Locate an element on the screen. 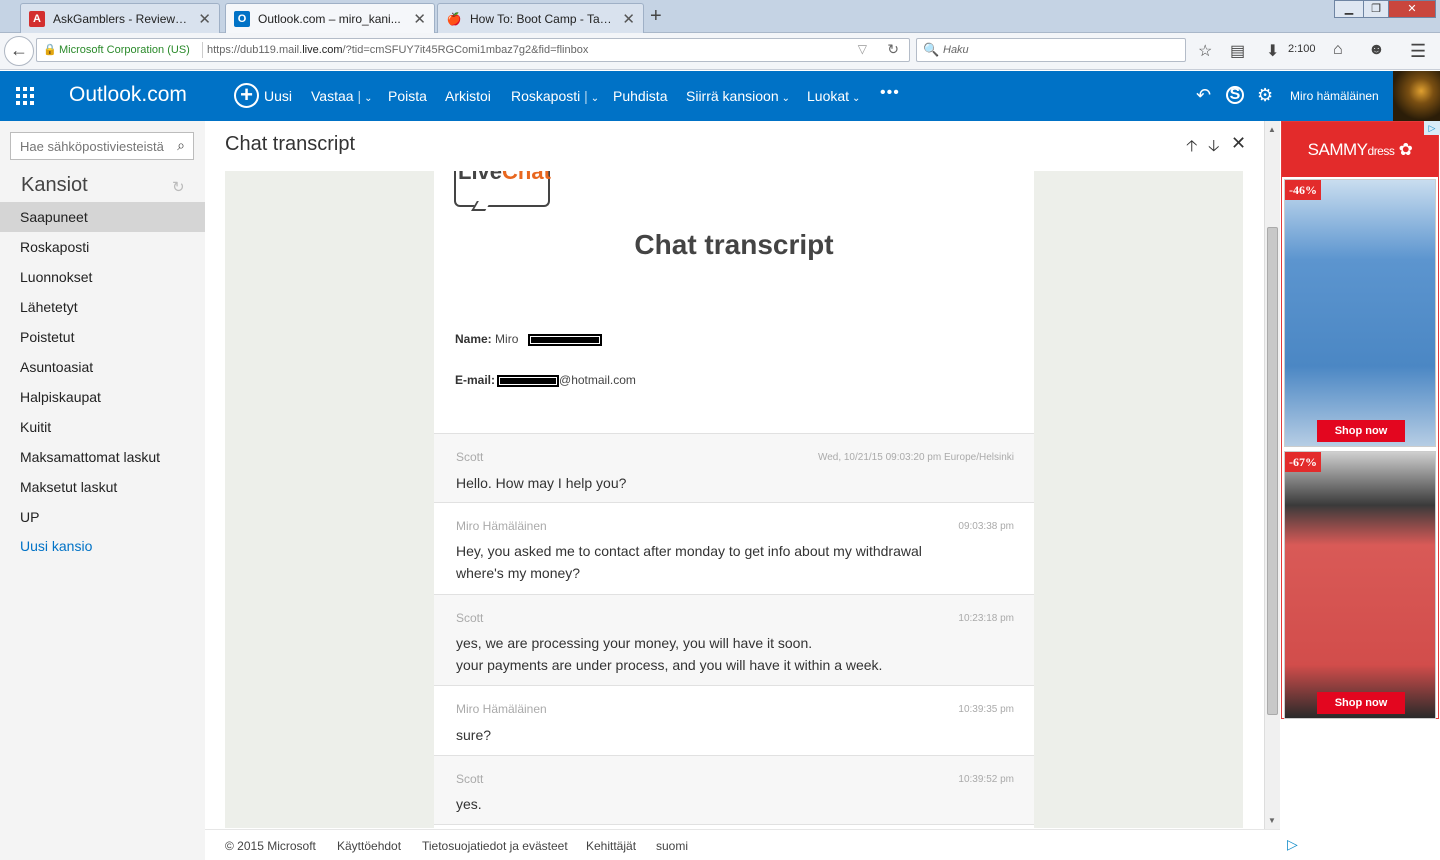  new-folder-link: Uusi kansio is located at coordinates (56, 546).